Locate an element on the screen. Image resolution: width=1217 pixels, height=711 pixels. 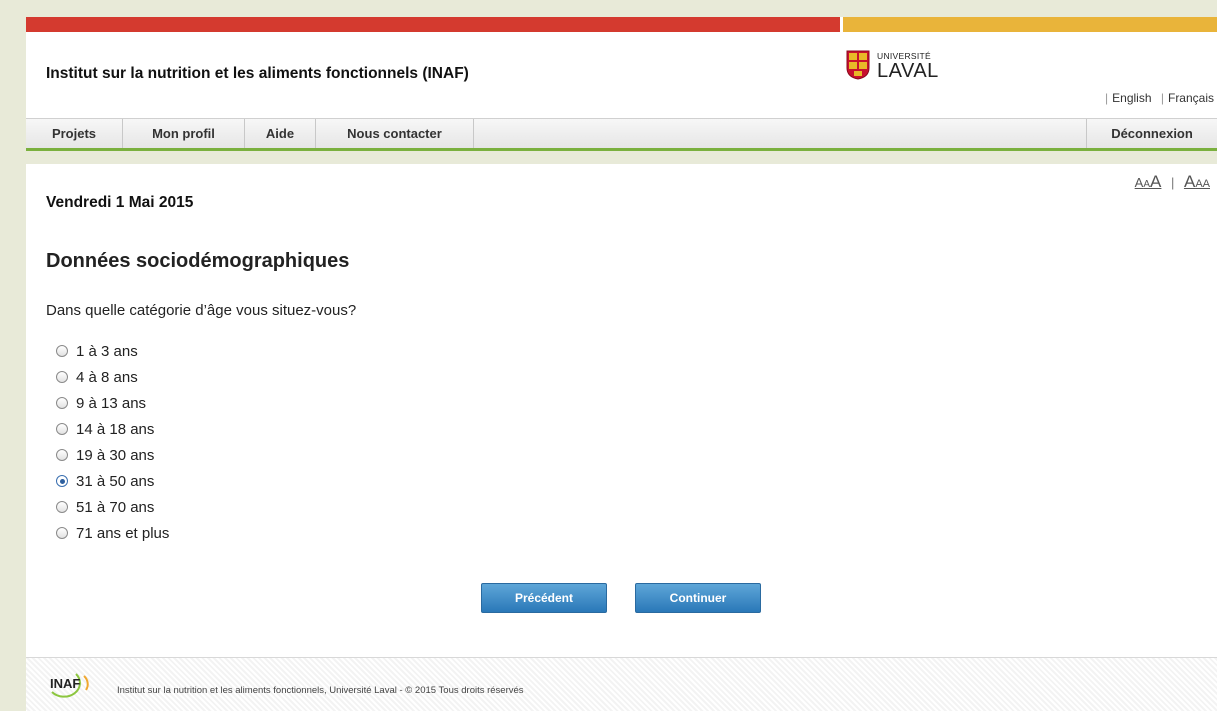
top-color-bar is located at coordinates (621, 24).